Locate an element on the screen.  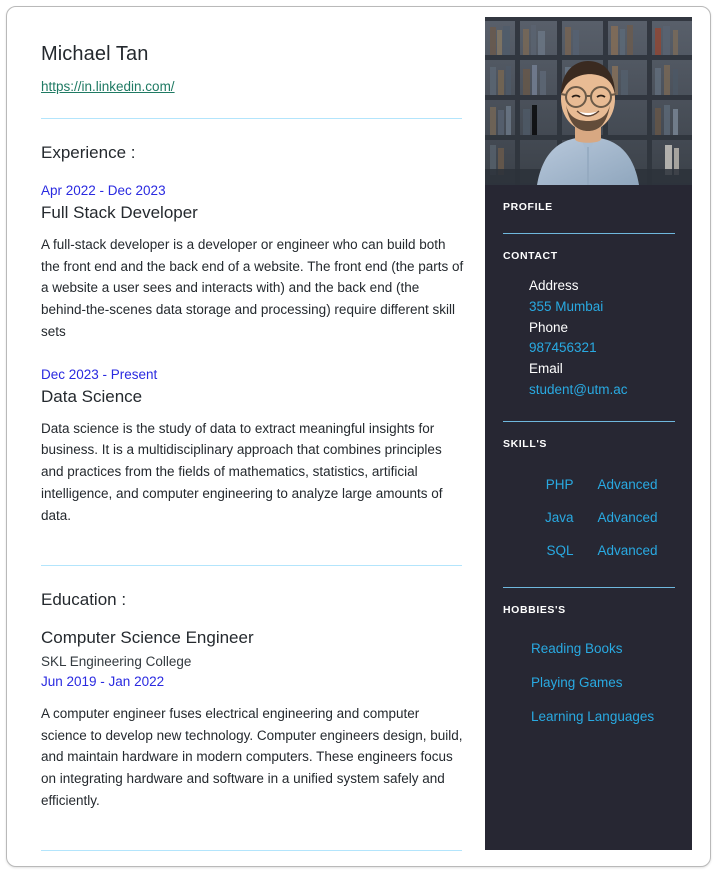
hobbies-heading: HOBBIES'S is located at coordinates (534, 609).